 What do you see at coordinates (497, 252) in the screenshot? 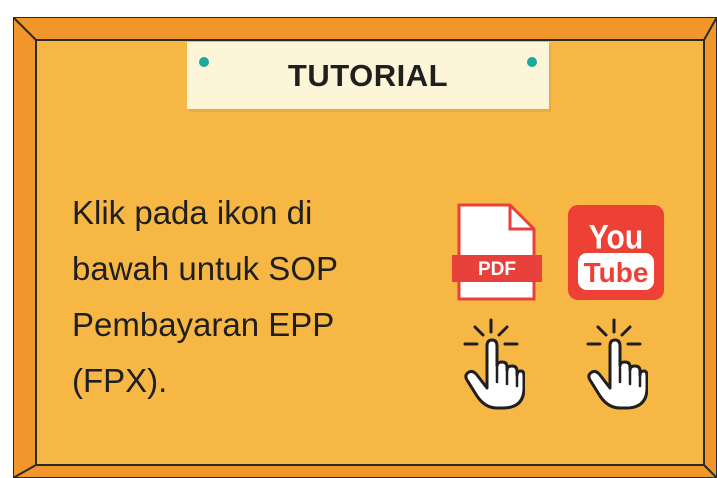
I see `pdf-icon: PDF` at bounding box center [497, 252].